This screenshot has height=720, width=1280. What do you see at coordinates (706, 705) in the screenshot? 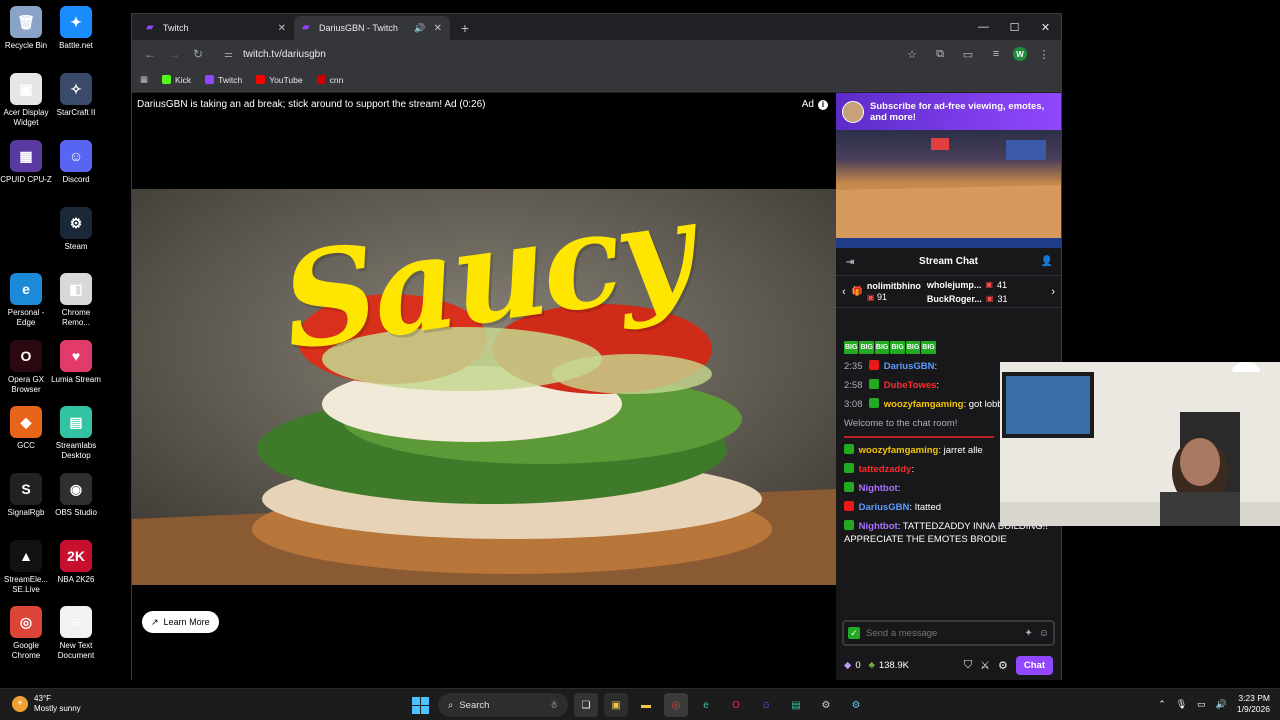
I see `edge-icon: e` at bounding box center [706, 705].